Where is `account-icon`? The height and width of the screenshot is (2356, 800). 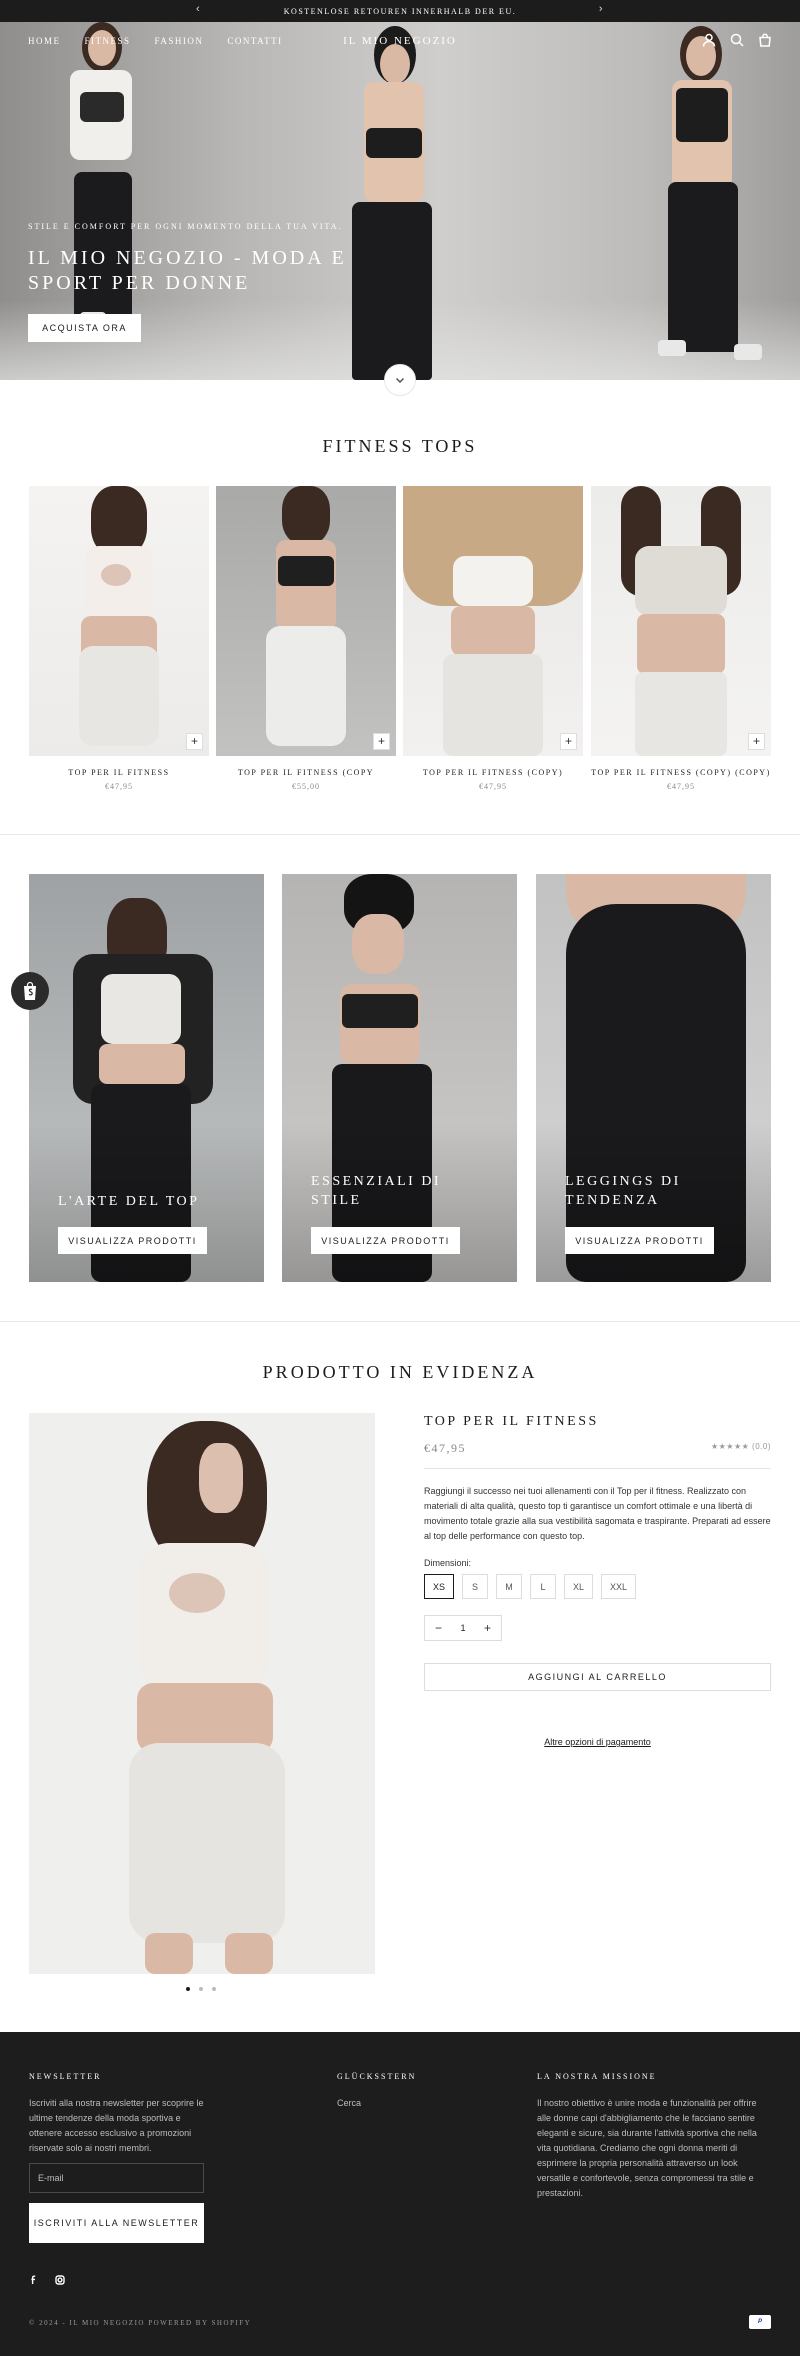 account-icon is located at coordinates (709, 40).